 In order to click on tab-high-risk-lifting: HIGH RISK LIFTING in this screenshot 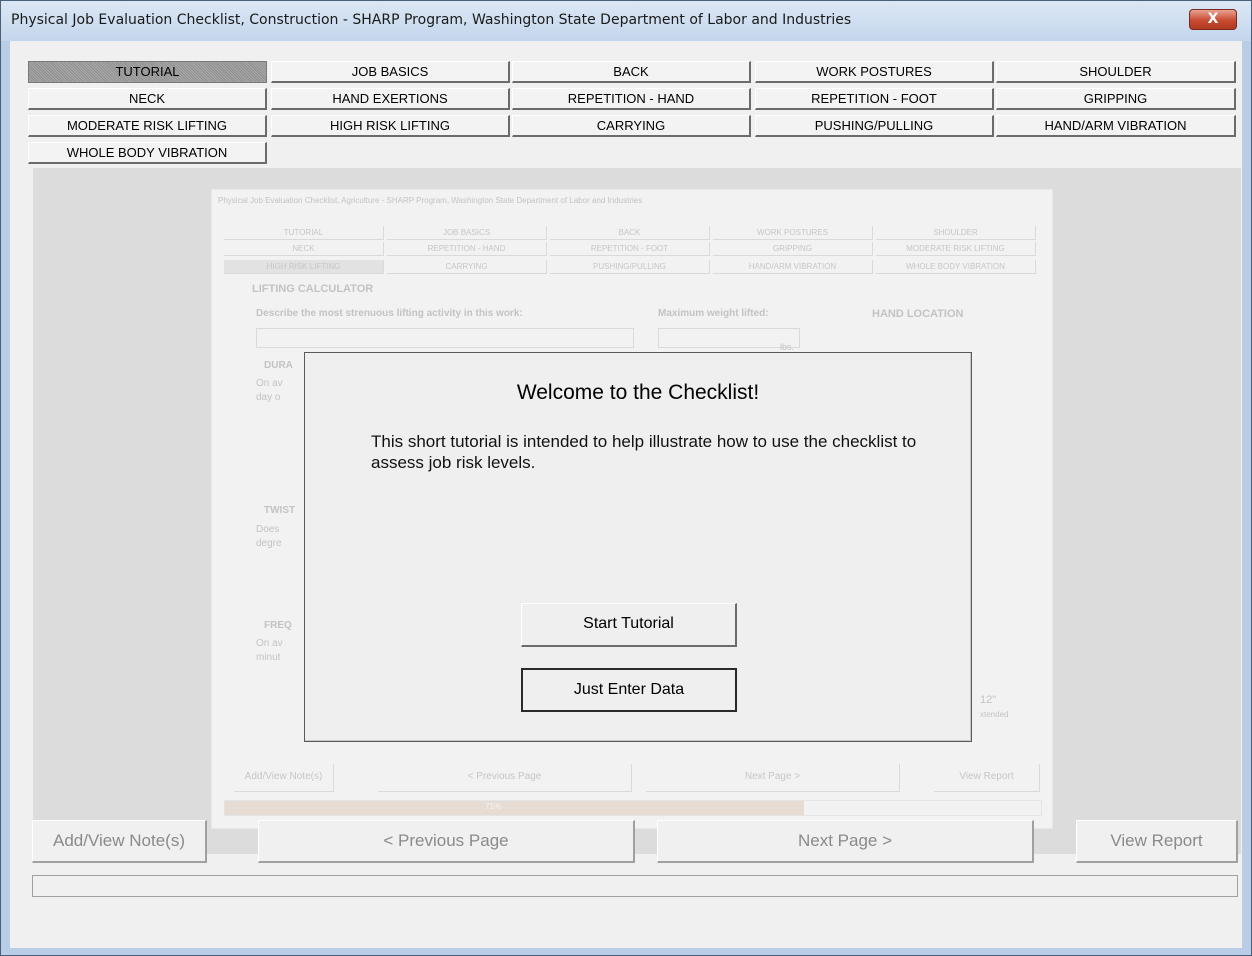, I will do `click(390, 126)`.